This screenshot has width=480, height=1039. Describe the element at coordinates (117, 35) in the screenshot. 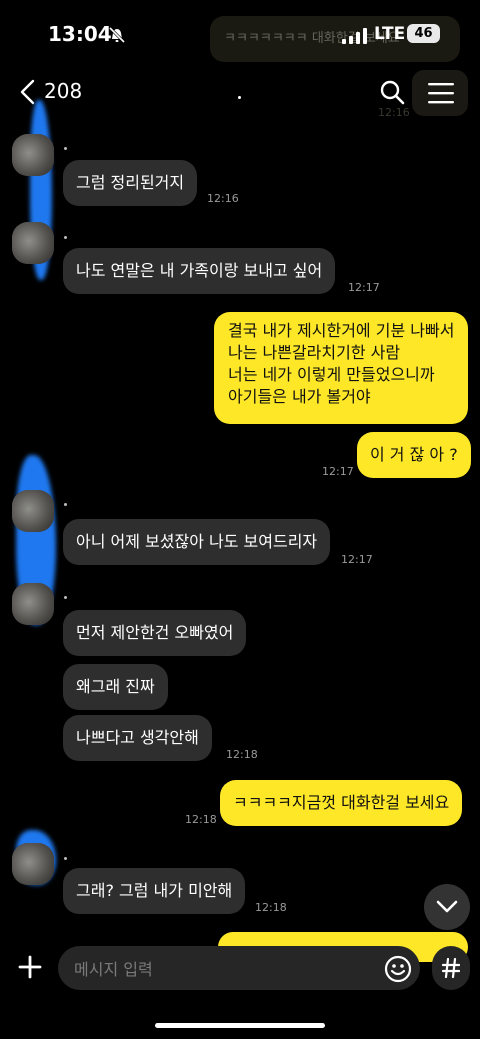

I see `bell-muted-icon` at that location.